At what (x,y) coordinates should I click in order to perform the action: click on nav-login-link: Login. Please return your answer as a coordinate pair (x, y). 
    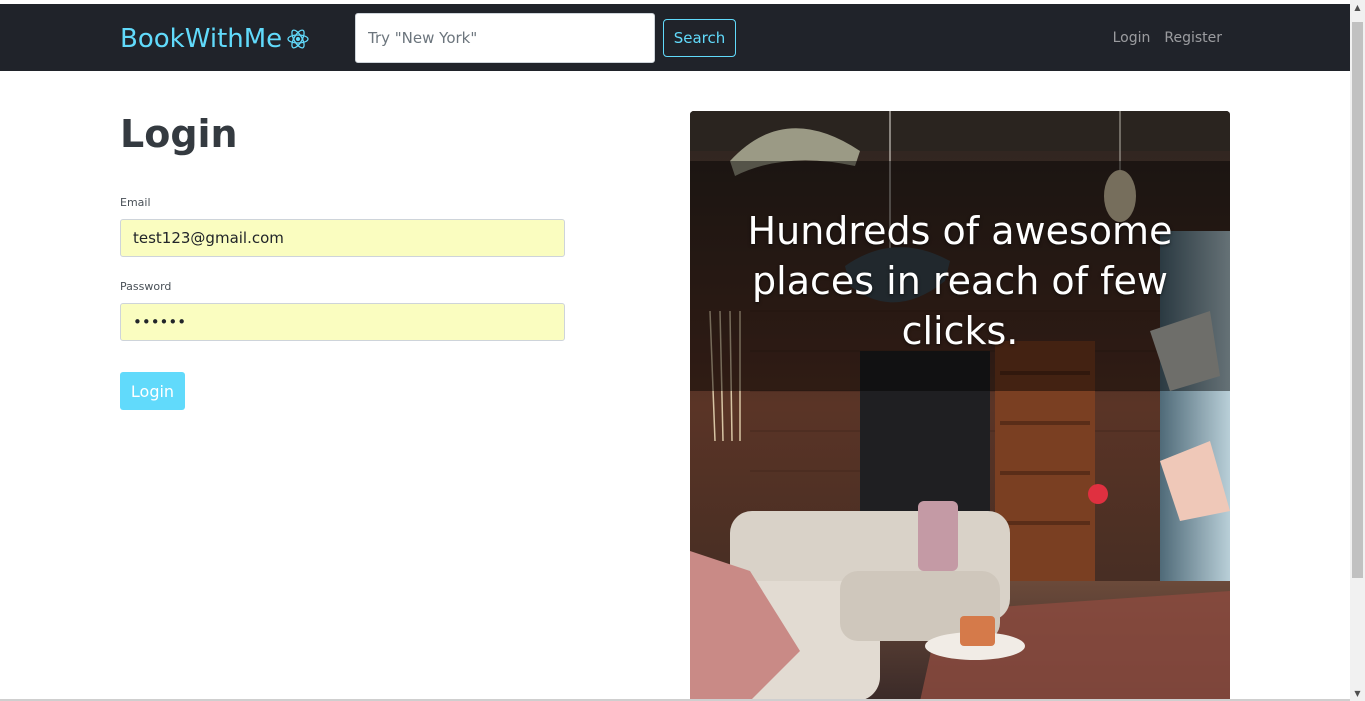
    Looking at the image, I should click on (1132, 38).